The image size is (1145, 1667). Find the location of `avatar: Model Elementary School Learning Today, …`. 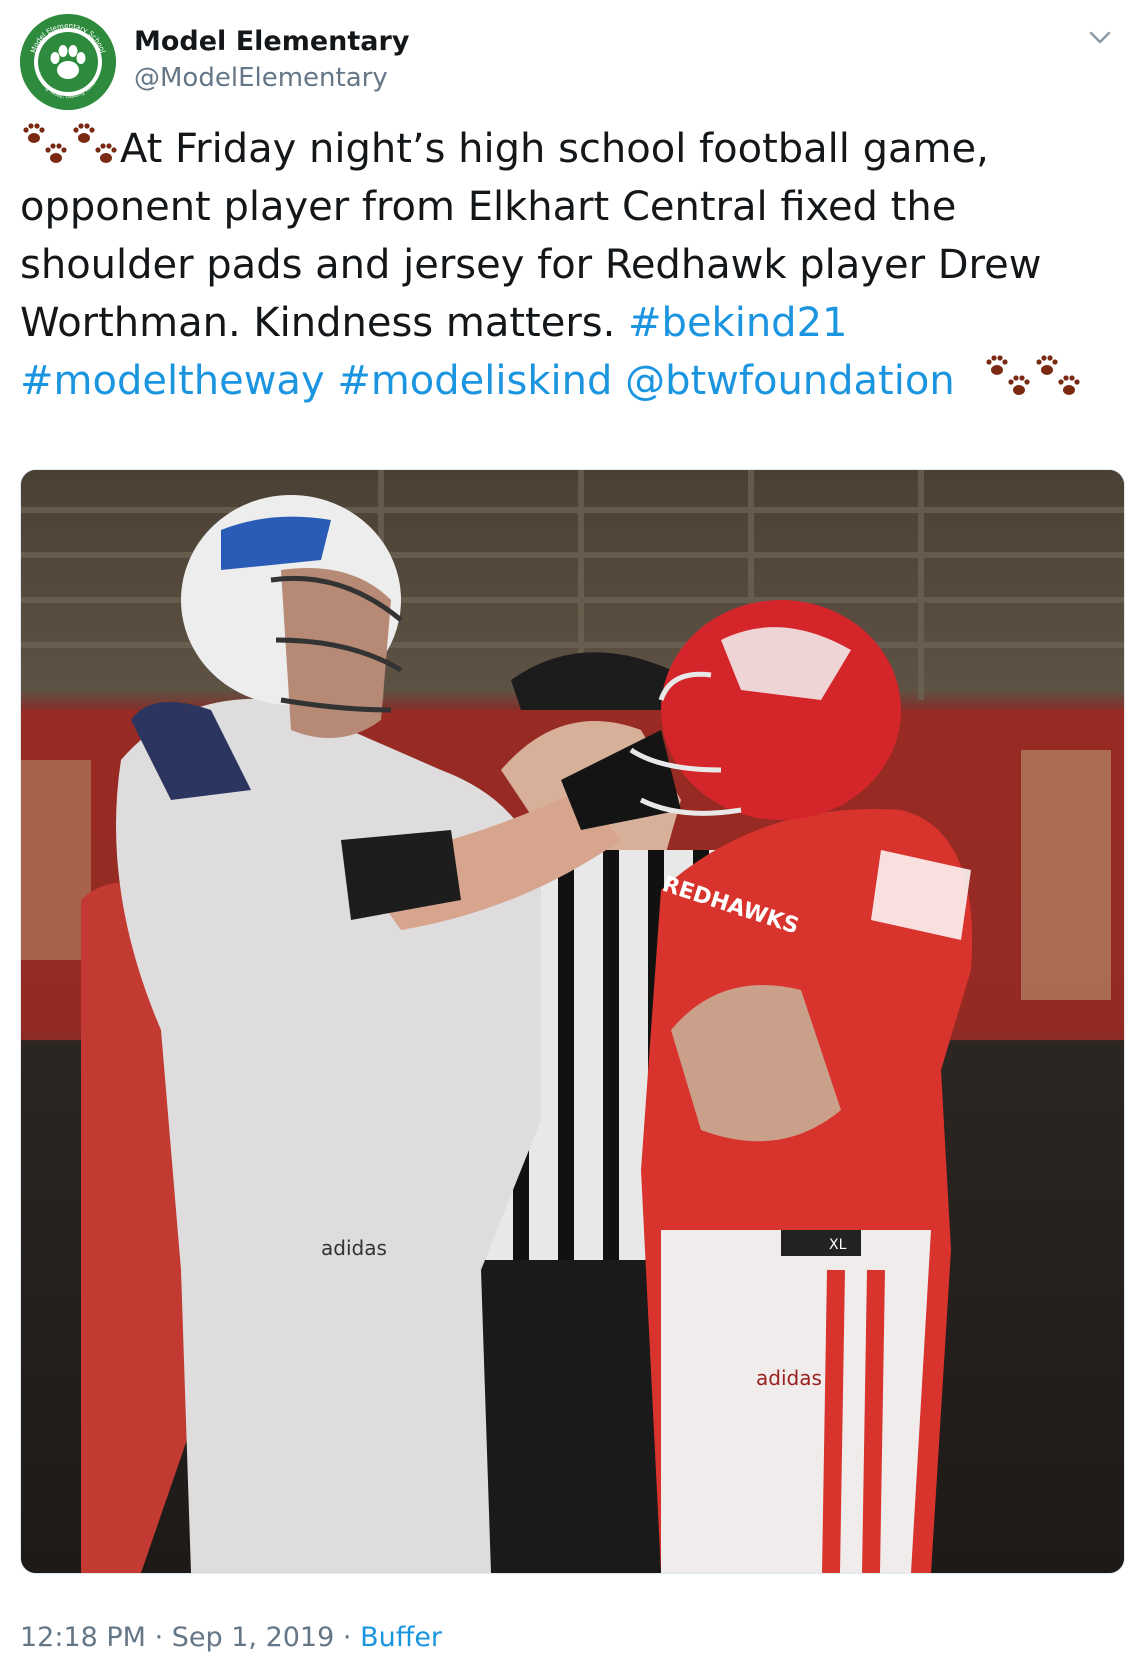

avatar: Model Elementary School Learning Today, … is located at coordinates (68, 62).